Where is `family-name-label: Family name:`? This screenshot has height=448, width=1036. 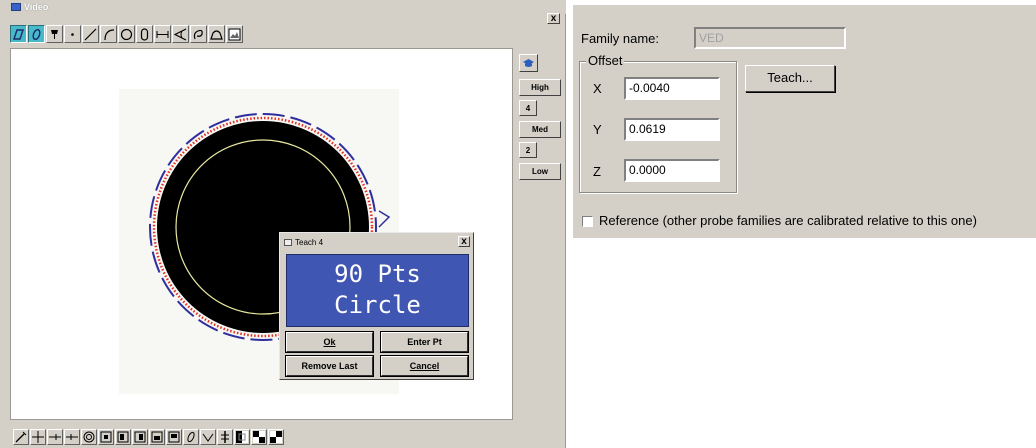
family-name-label: Family name: is located at coordinates (620, 38).